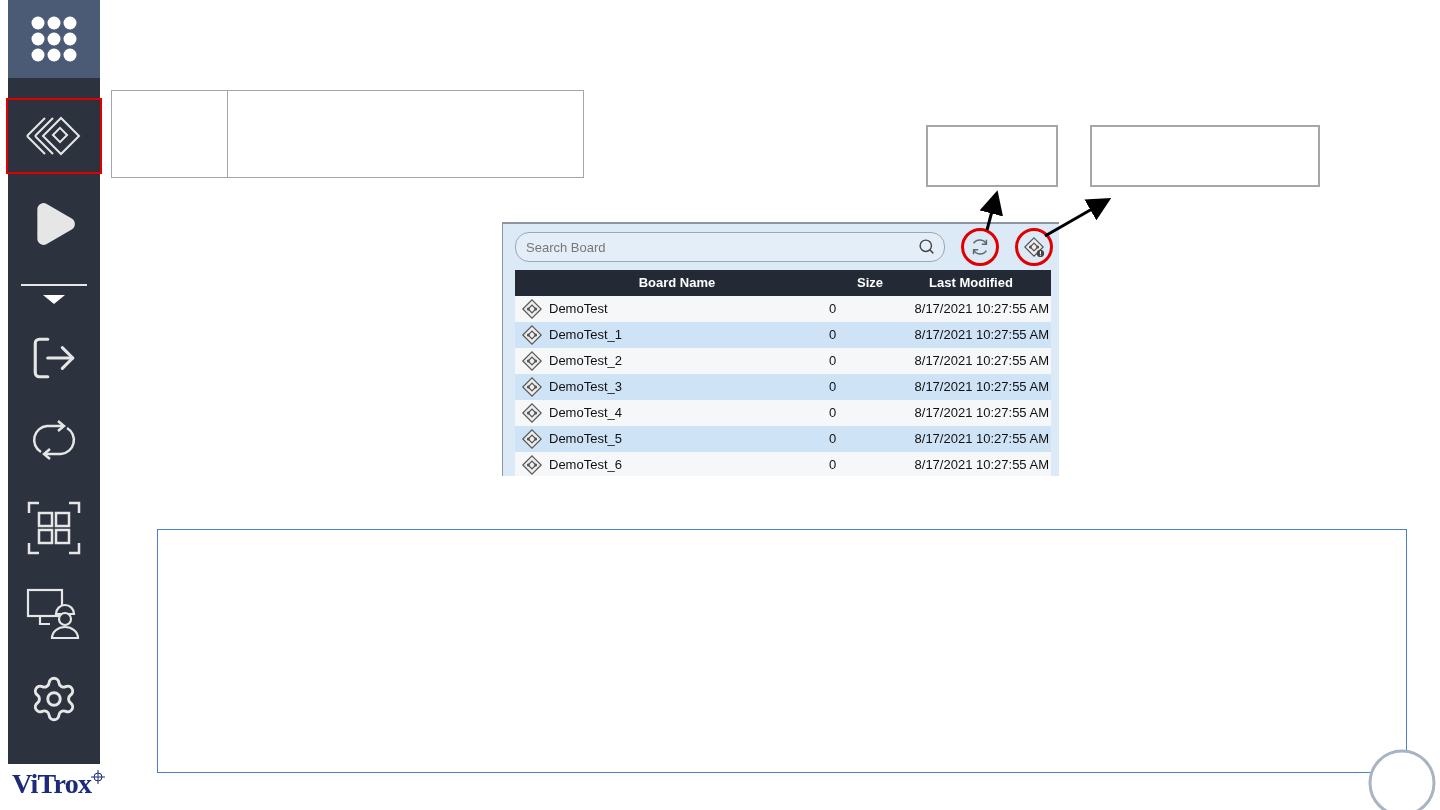 This screenshot has width=1440, height=810. Describe the element at coordinates (586, 413) in the screenshot. I see `table-cell-text: DemoTest_4` at that location.